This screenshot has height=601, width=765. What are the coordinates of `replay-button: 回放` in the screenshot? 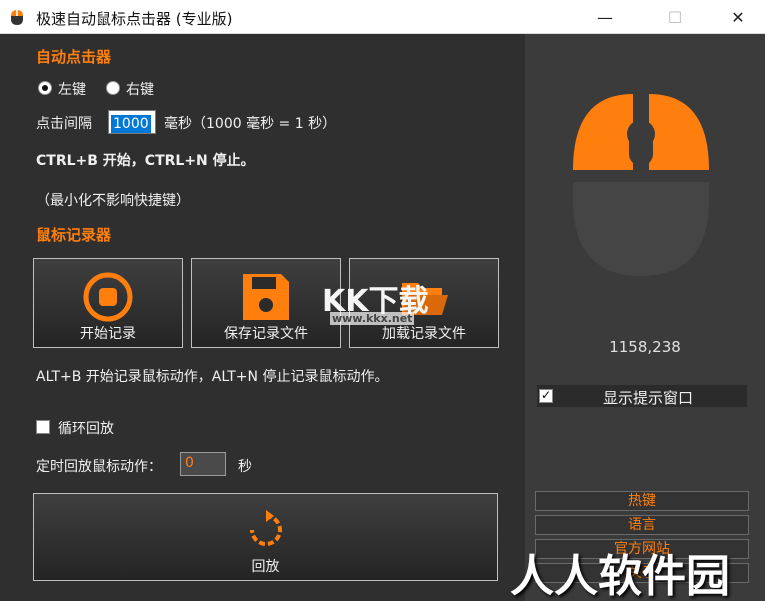 It's located at (265, 537).